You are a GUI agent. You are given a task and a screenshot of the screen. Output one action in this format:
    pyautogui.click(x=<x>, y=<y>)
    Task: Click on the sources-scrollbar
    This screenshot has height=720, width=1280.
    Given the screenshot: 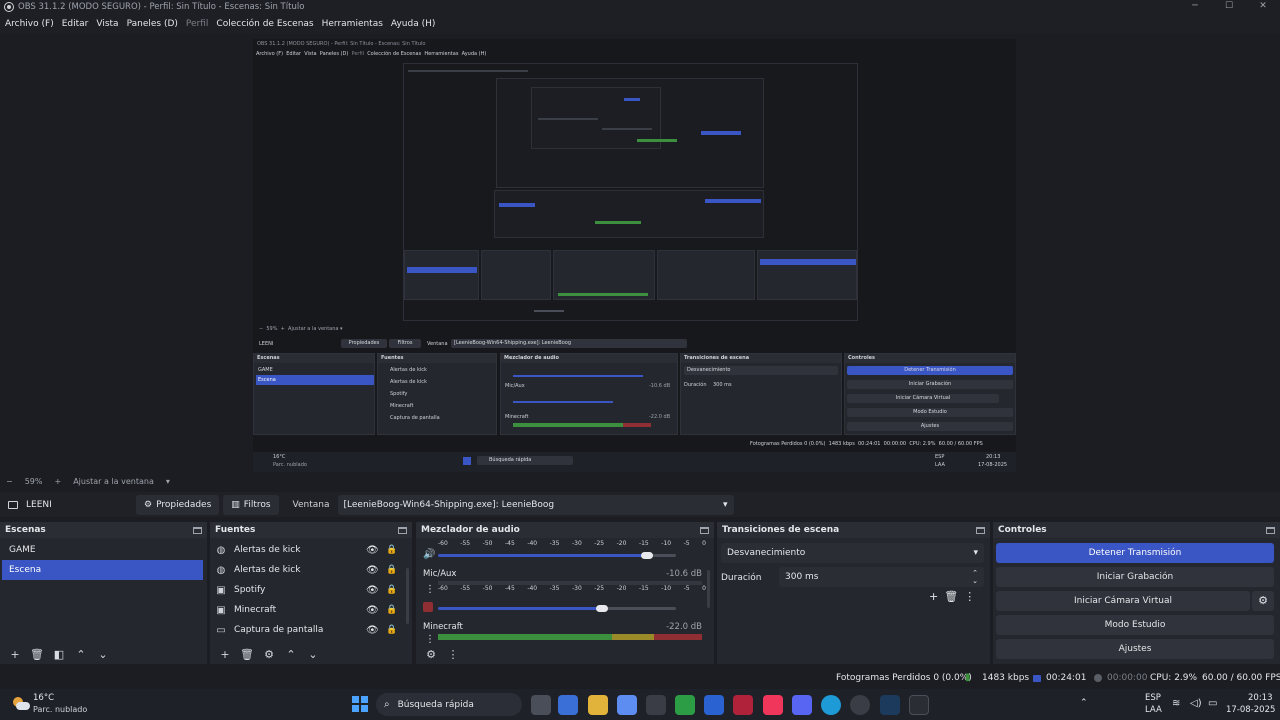 What is the action you would take?
    pyautogui.click(x=407, y=596)
    